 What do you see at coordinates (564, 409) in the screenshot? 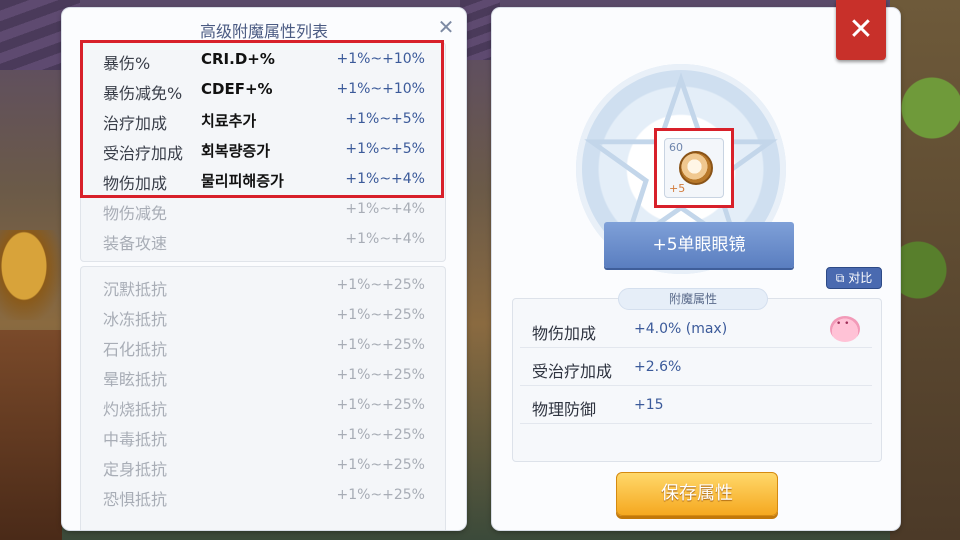
I see `attribute-name: 物理防御` at bounding box center [564, 409].